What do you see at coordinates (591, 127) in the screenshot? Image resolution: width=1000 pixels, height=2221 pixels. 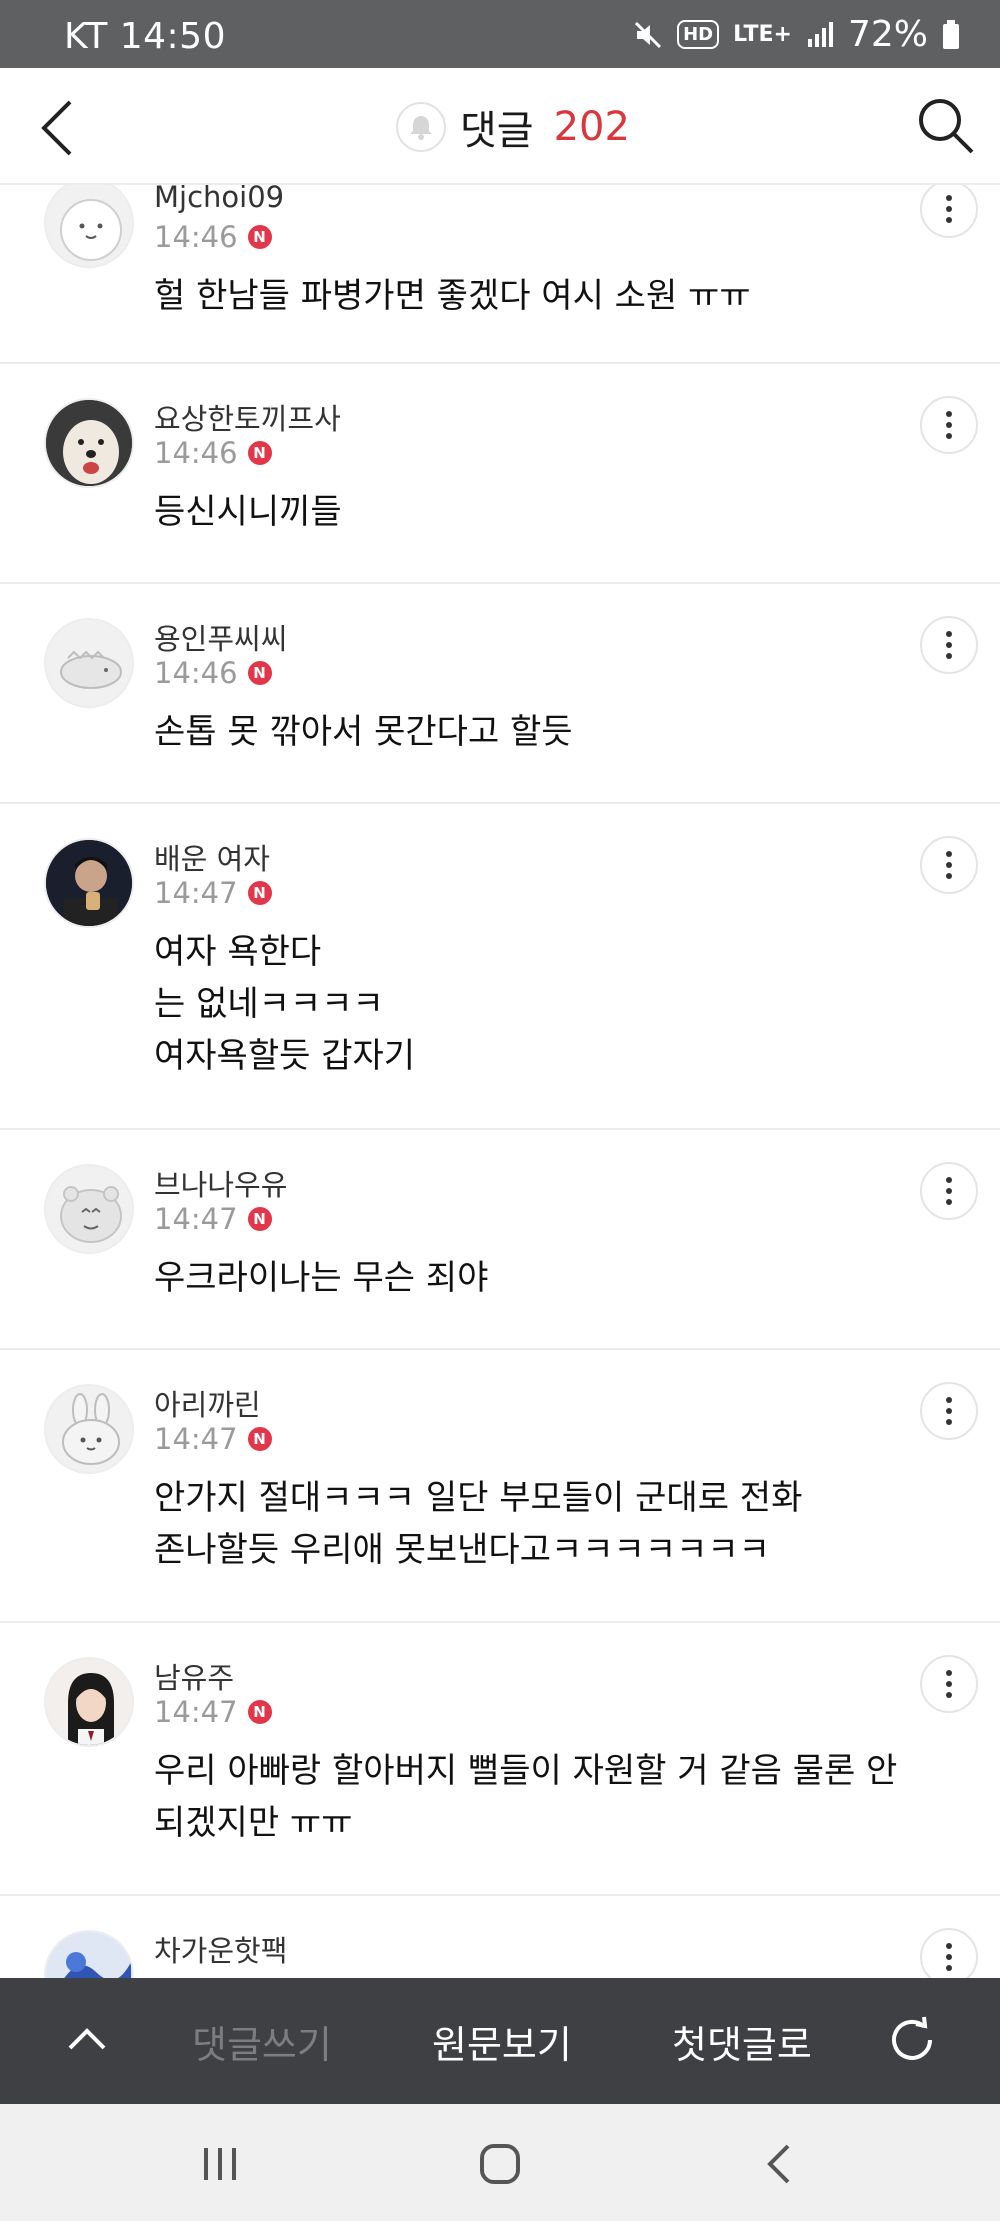 I see `comment-count: 202` at bounding box center [591, 127].